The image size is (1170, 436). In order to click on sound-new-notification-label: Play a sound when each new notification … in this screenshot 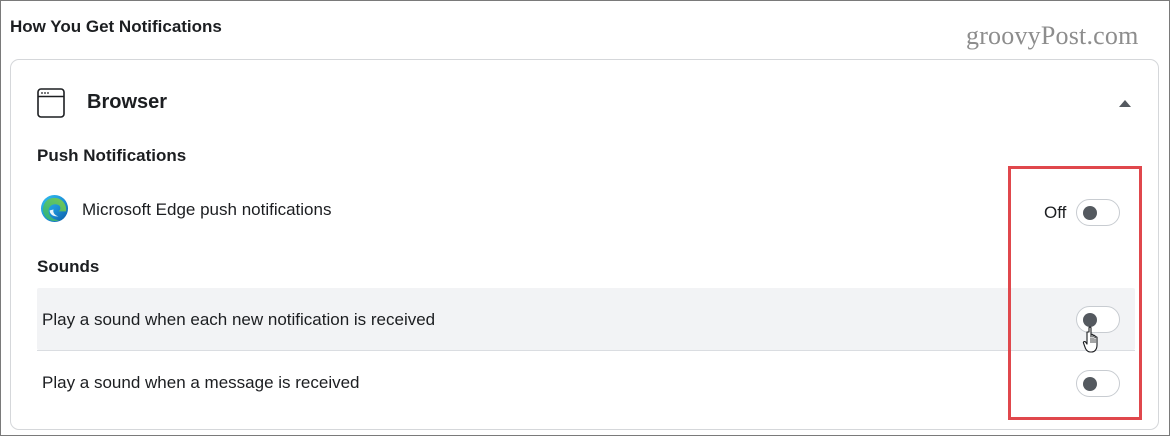, I will do `click(239, 319)`.